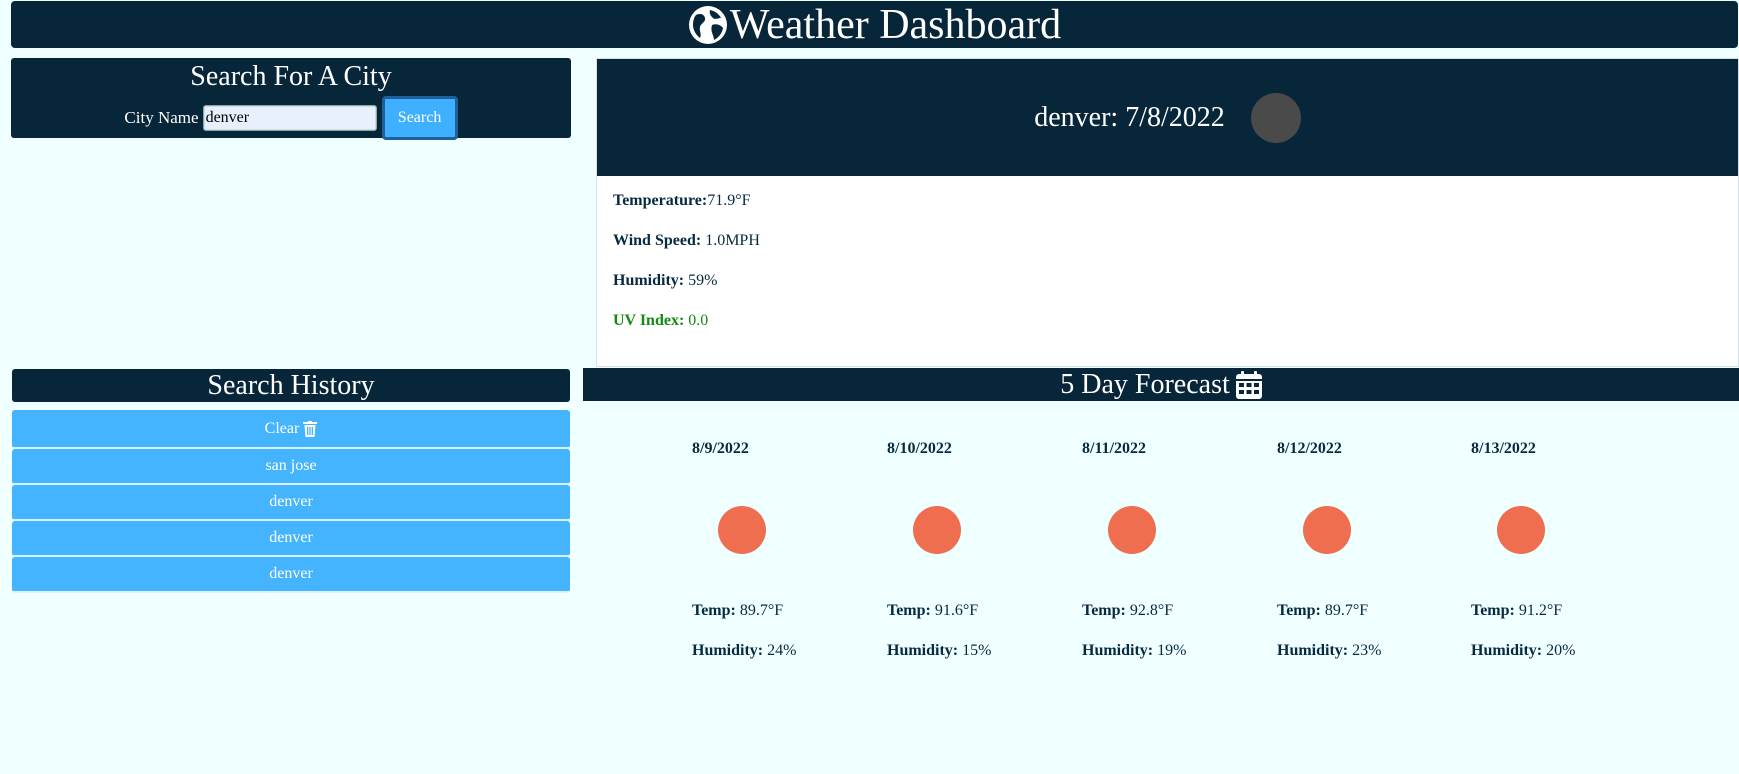 This screenshot has width=1739, height=774. Describe the element at coordinates (282, 428) in the screenshot. I see `clear-label: Clear` at that location.